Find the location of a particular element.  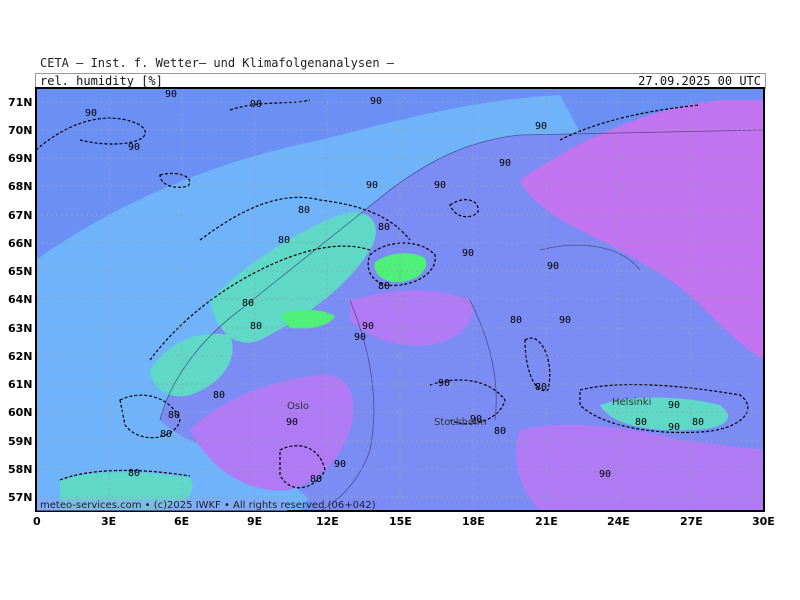

lat-tick-label: 71N is located at coordinates (20, 102).